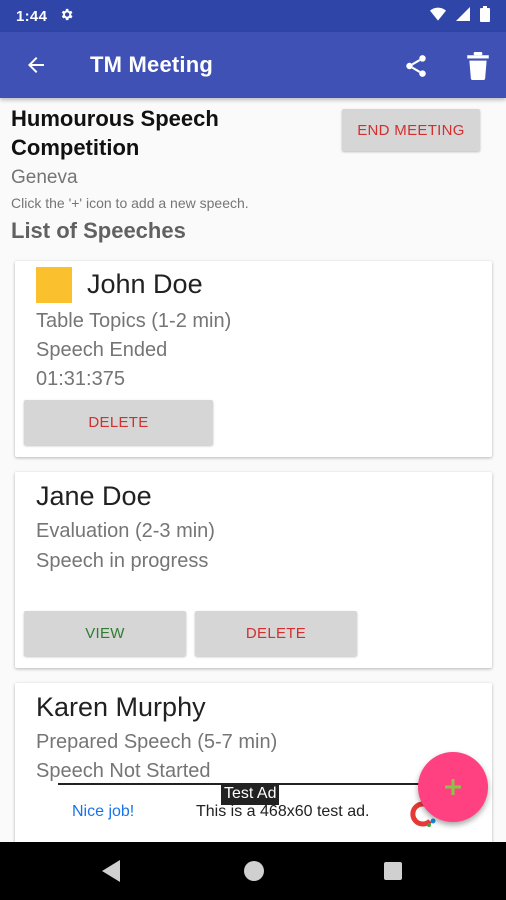 This screenshot has width=506, height=900. Describe the element at coordinates (283, 811) in the screenshot. I see `ad-description: This is a 468x60 test ad.` at that location.